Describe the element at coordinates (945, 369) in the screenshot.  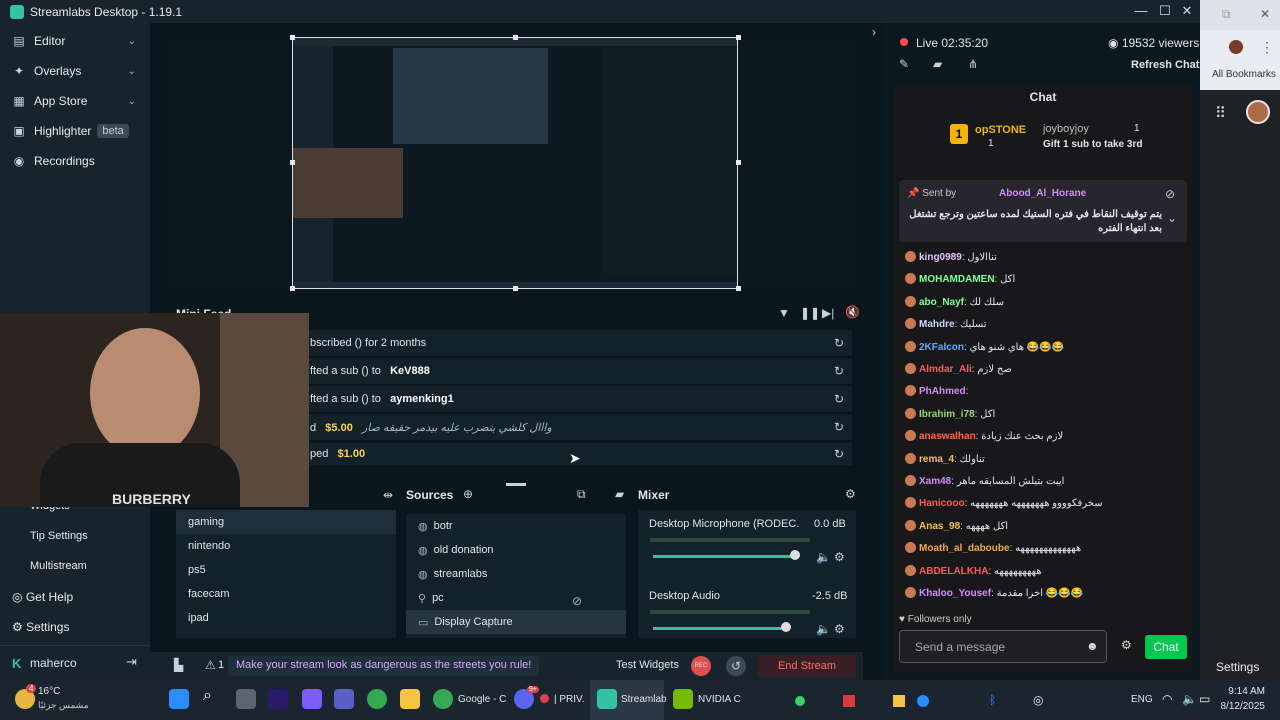
I see `chat-username: Almdar_Ali` at that location.